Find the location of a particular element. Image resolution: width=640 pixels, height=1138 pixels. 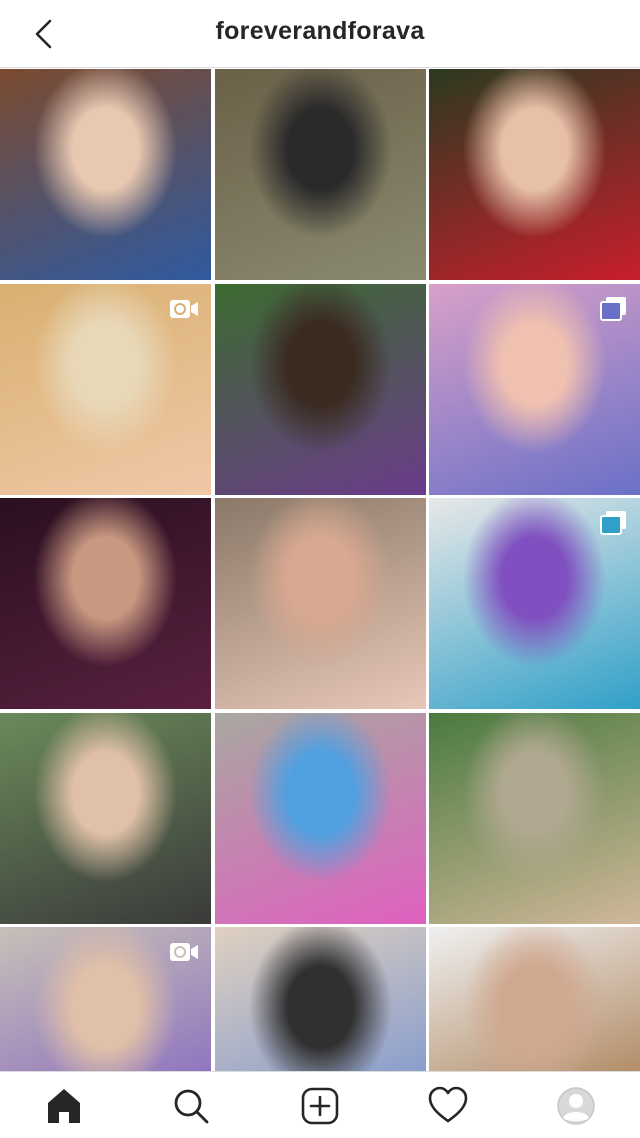

heart-icon is located at coordinates (448, 1104).